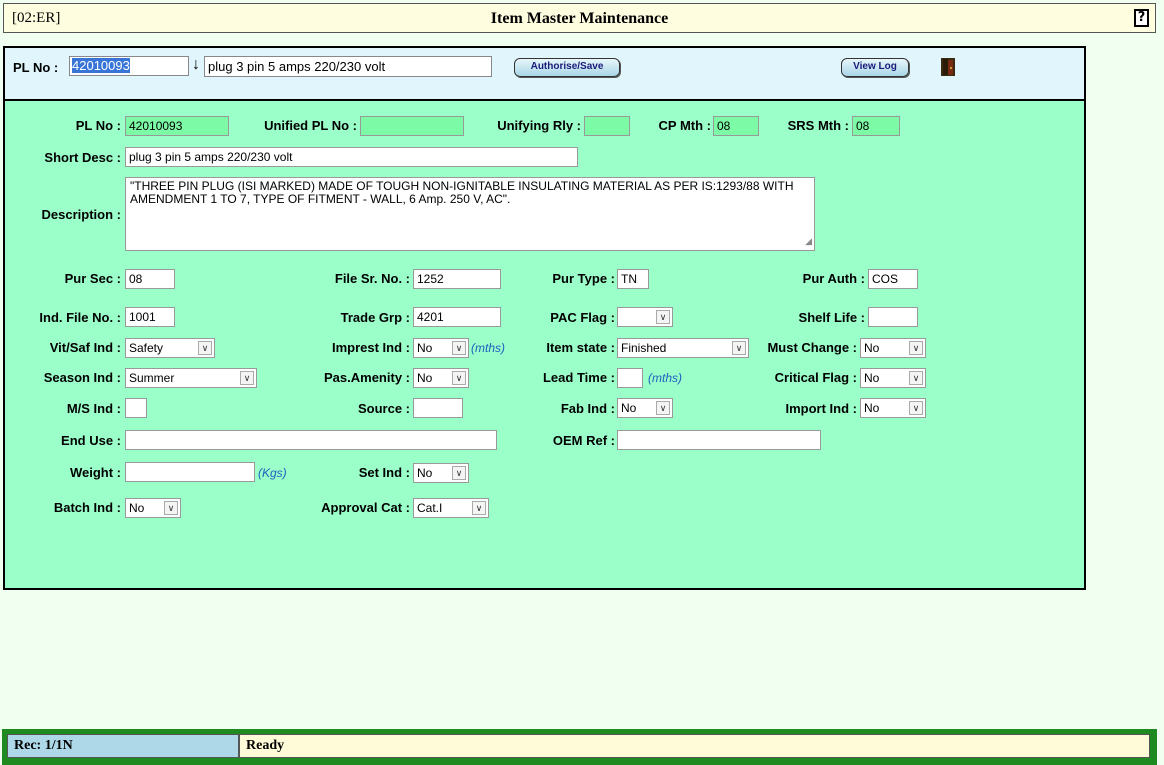  I want to click on ms-ind-field, so click(136, 408).